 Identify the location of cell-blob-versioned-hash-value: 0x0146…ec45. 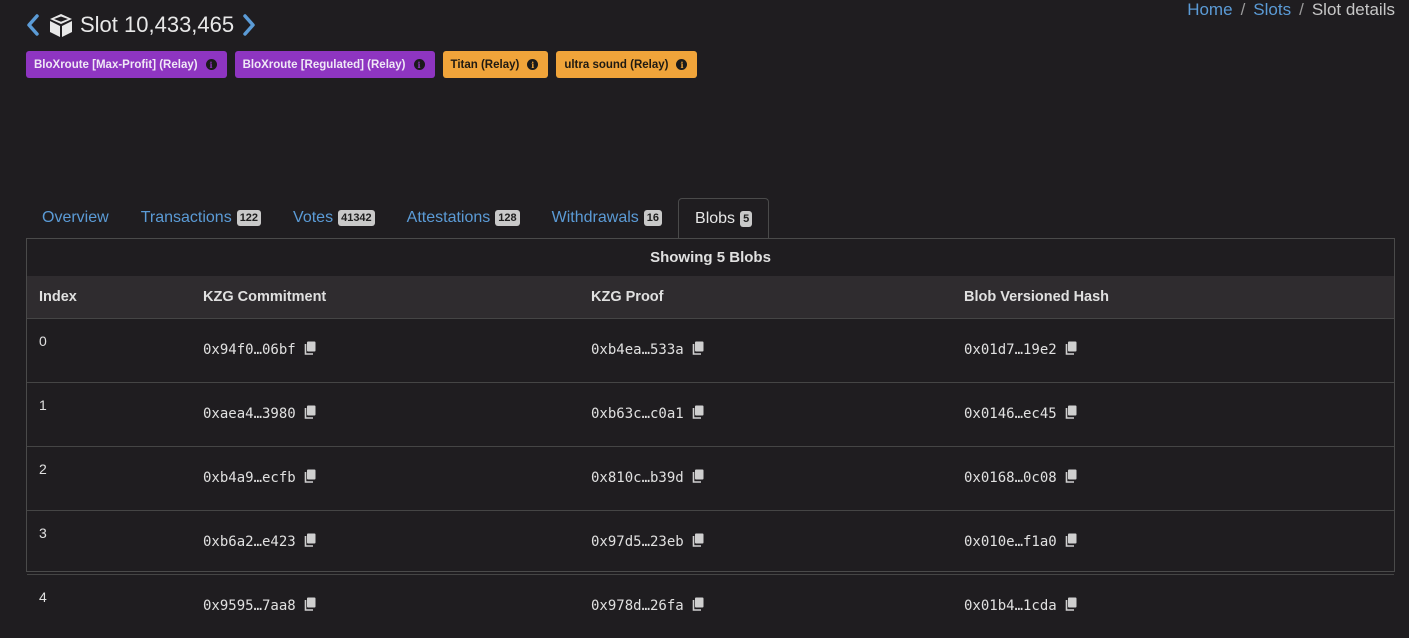
(1010, 414).